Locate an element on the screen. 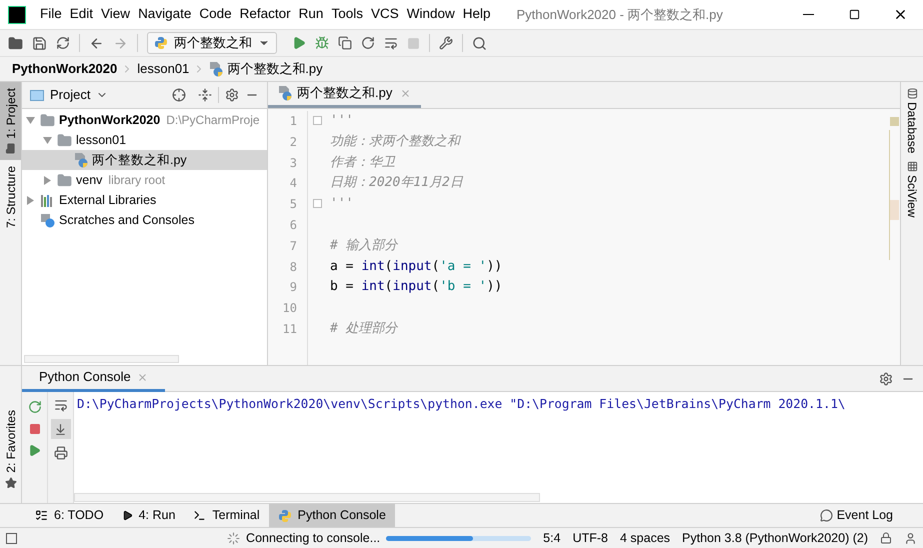 The width and height of the screenshot is (923, 548). scroll-to-end-button is located at coordinates (60, 429).